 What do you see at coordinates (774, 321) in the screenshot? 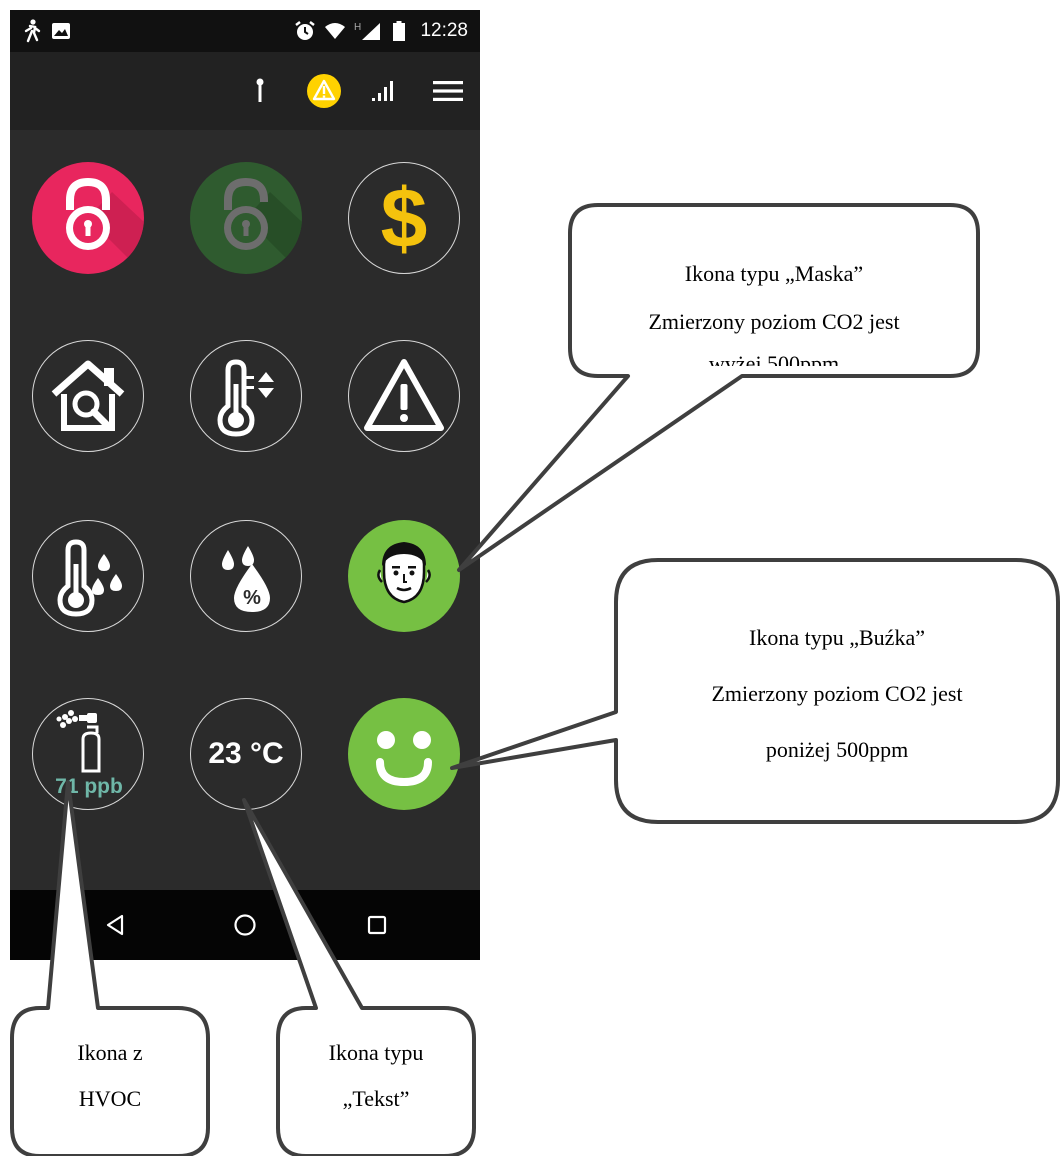
I see `maska-line2: Zmierzony poziom CO2 jest` at bounding box center [774, 321].